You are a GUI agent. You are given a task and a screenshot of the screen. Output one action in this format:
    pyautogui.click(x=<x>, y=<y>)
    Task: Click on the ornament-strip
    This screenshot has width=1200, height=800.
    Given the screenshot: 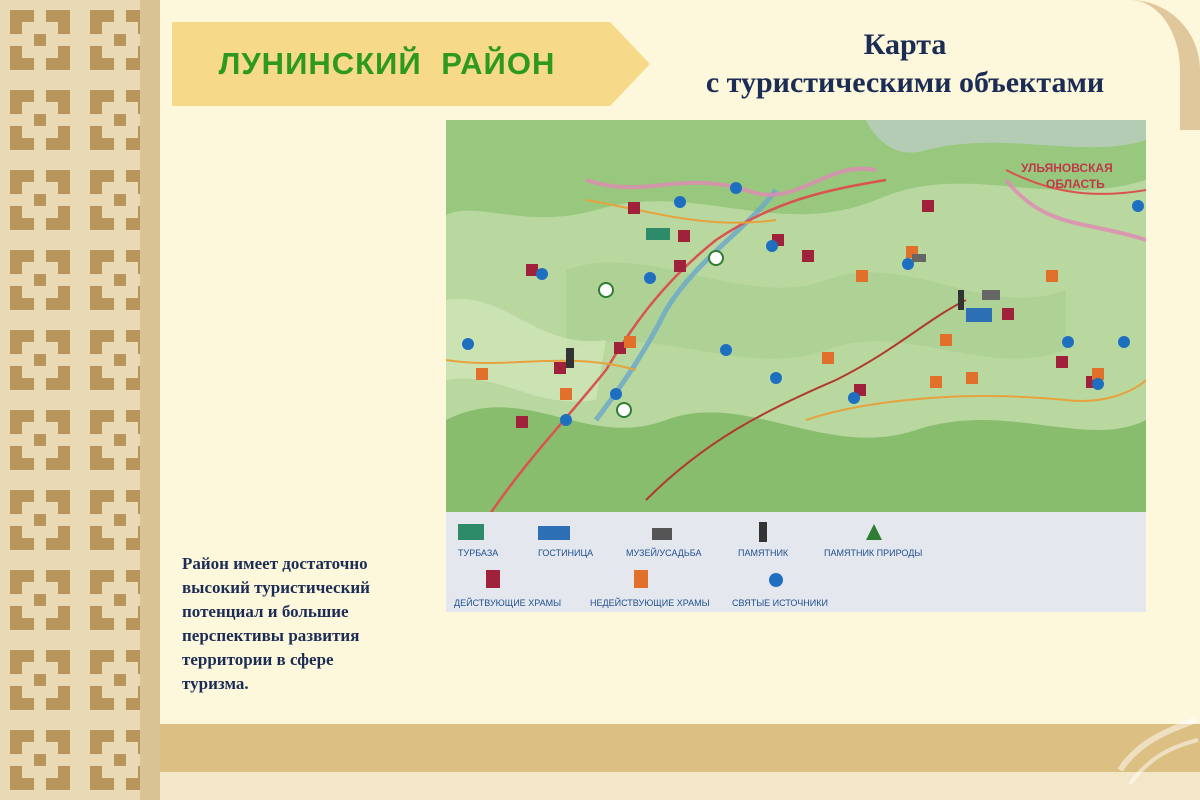 What is the action you would take?
    pyautogui.click(x=80, y=400)
    